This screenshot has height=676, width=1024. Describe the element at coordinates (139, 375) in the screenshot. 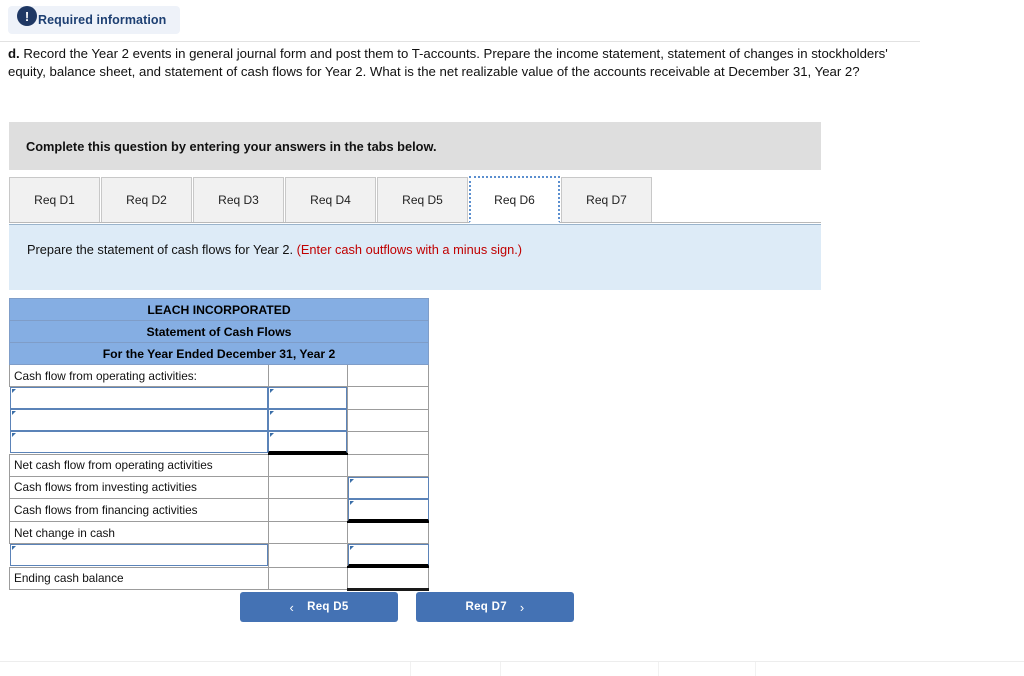

I see `line-item-label: Cash flow from operating activities:` at that location.